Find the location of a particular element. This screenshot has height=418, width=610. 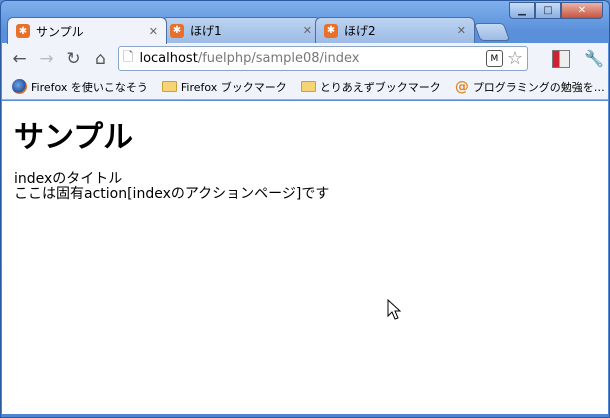

index-title: indexのタイトル is located at coordinates (68, 179).